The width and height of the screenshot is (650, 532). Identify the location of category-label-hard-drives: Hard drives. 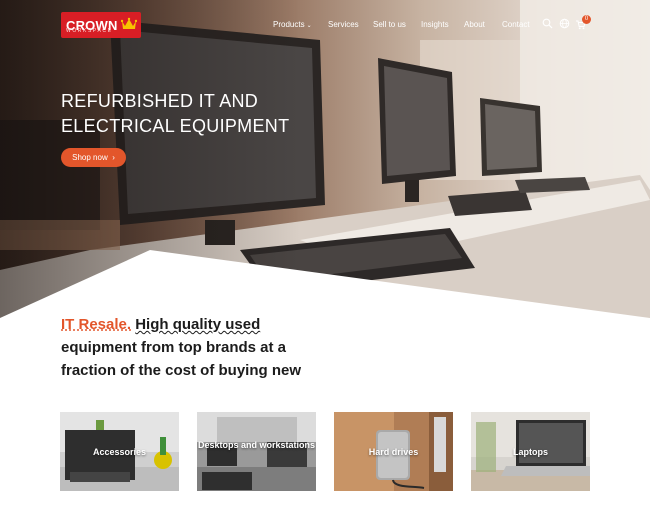
(393, 452).